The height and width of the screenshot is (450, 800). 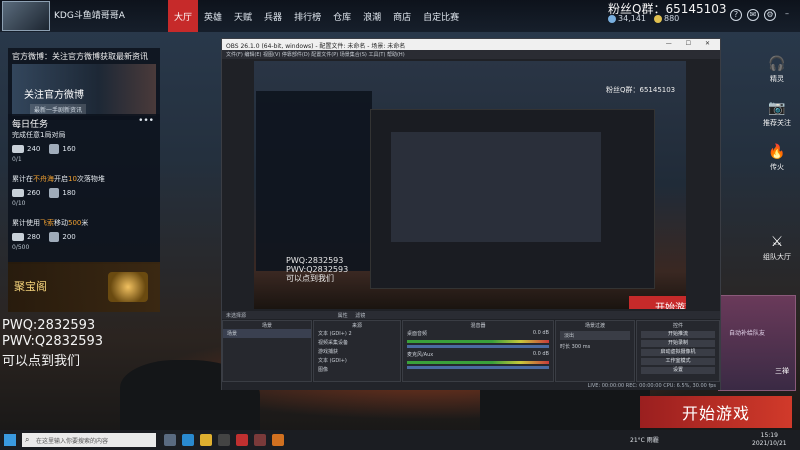 What do you see at coordinates (777, 248) in the screenshot?
I see `sidebar-item-team-lobby: ⚔ 组队大厅` at bounding box center [777, 248].